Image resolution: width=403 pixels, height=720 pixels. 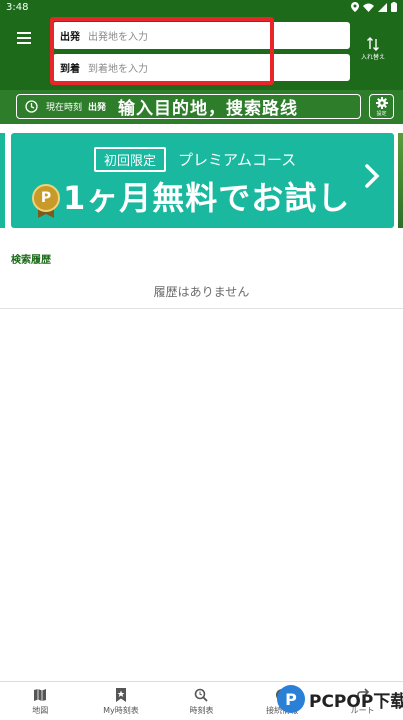 What do you see at coordinates (31, 106) in the screenshot?
I see `clock-icon` at bounding box center [31, 106].